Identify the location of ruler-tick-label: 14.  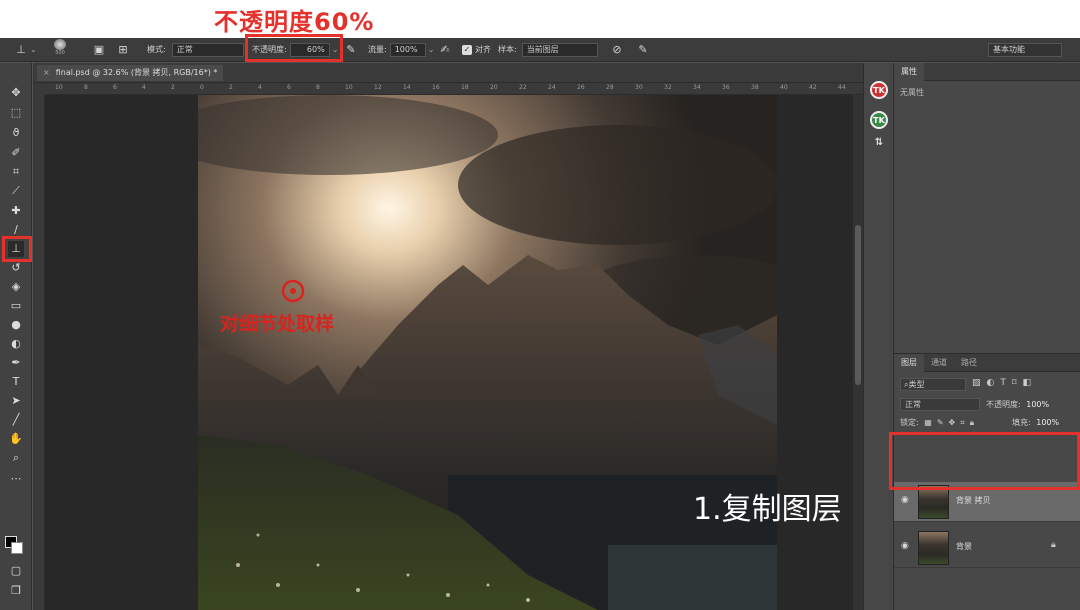
(407, 87).